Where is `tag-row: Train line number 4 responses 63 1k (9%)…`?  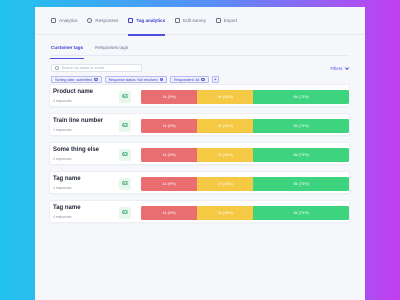 tag-row: Train line number 4 responses 63 1k (9%)… is located at coordinates (199, 124).